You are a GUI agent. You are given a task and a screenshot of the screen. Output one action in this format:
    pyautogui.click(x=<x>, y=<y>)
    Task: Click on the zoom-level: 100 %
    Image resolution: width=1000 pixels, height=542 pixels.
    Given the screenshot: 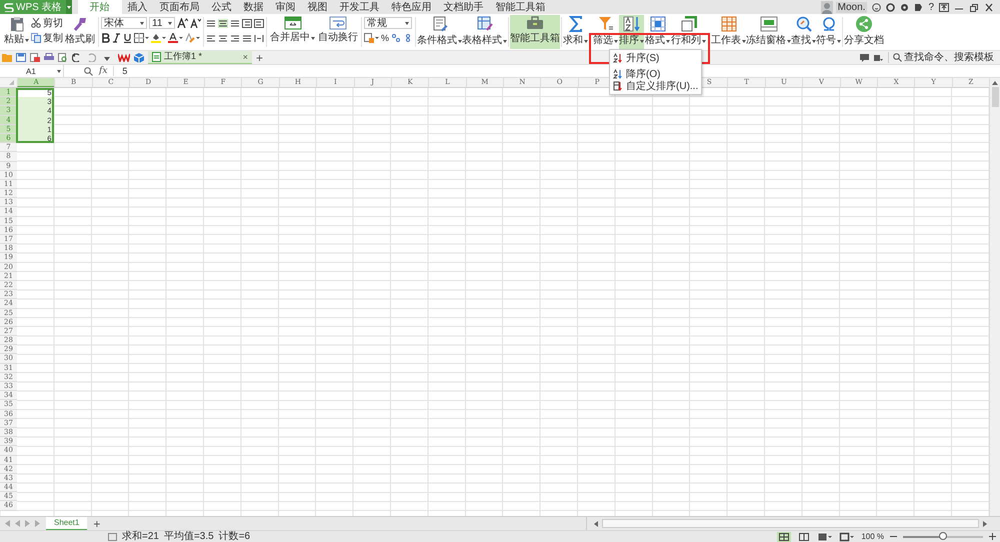 What is the action you would take?
    pyautogui.click(x=872, y=536)
    